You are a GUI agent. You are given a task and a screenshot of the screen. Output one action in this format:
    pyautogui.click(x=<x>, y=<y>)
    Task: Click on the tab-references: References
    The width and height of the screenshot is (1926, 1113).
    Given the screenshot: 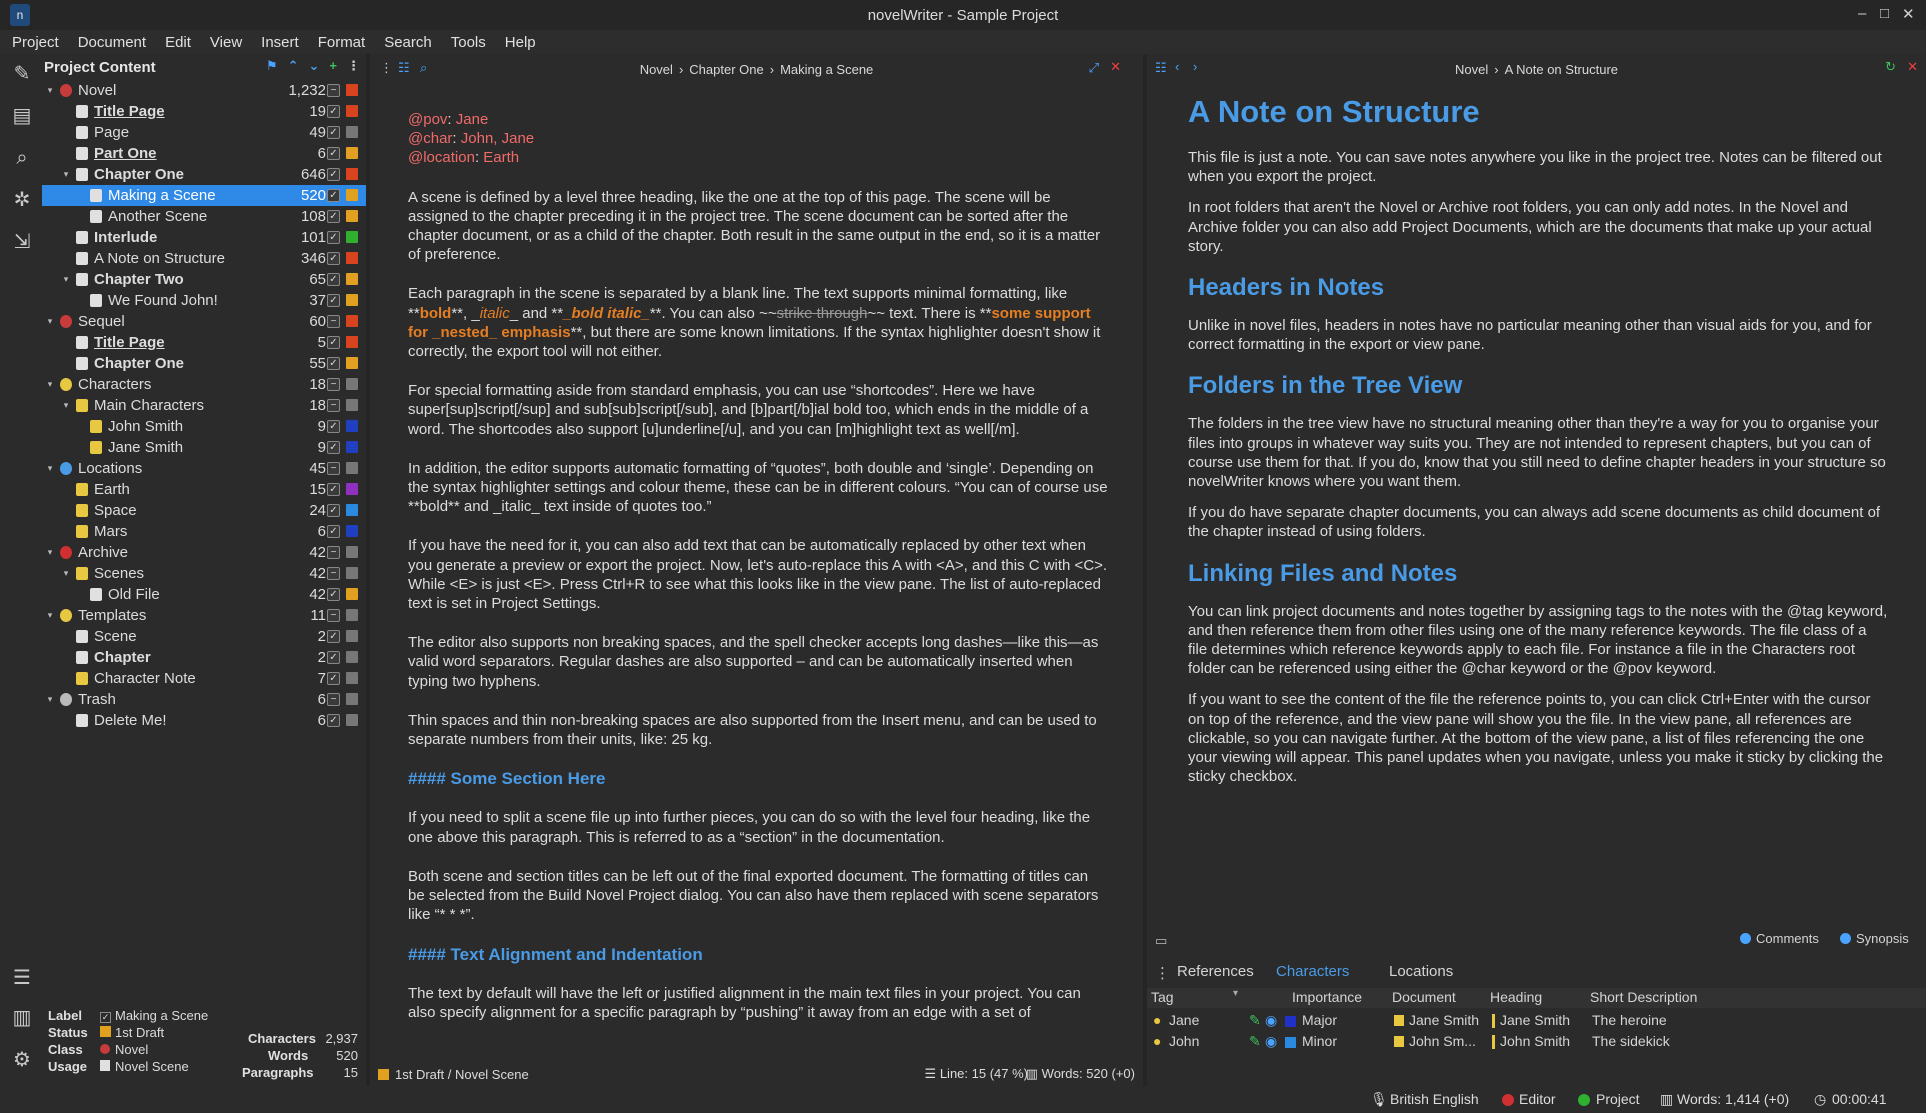 What is the action you would take?
    pyautogui.click(x=1215, y=971)
    